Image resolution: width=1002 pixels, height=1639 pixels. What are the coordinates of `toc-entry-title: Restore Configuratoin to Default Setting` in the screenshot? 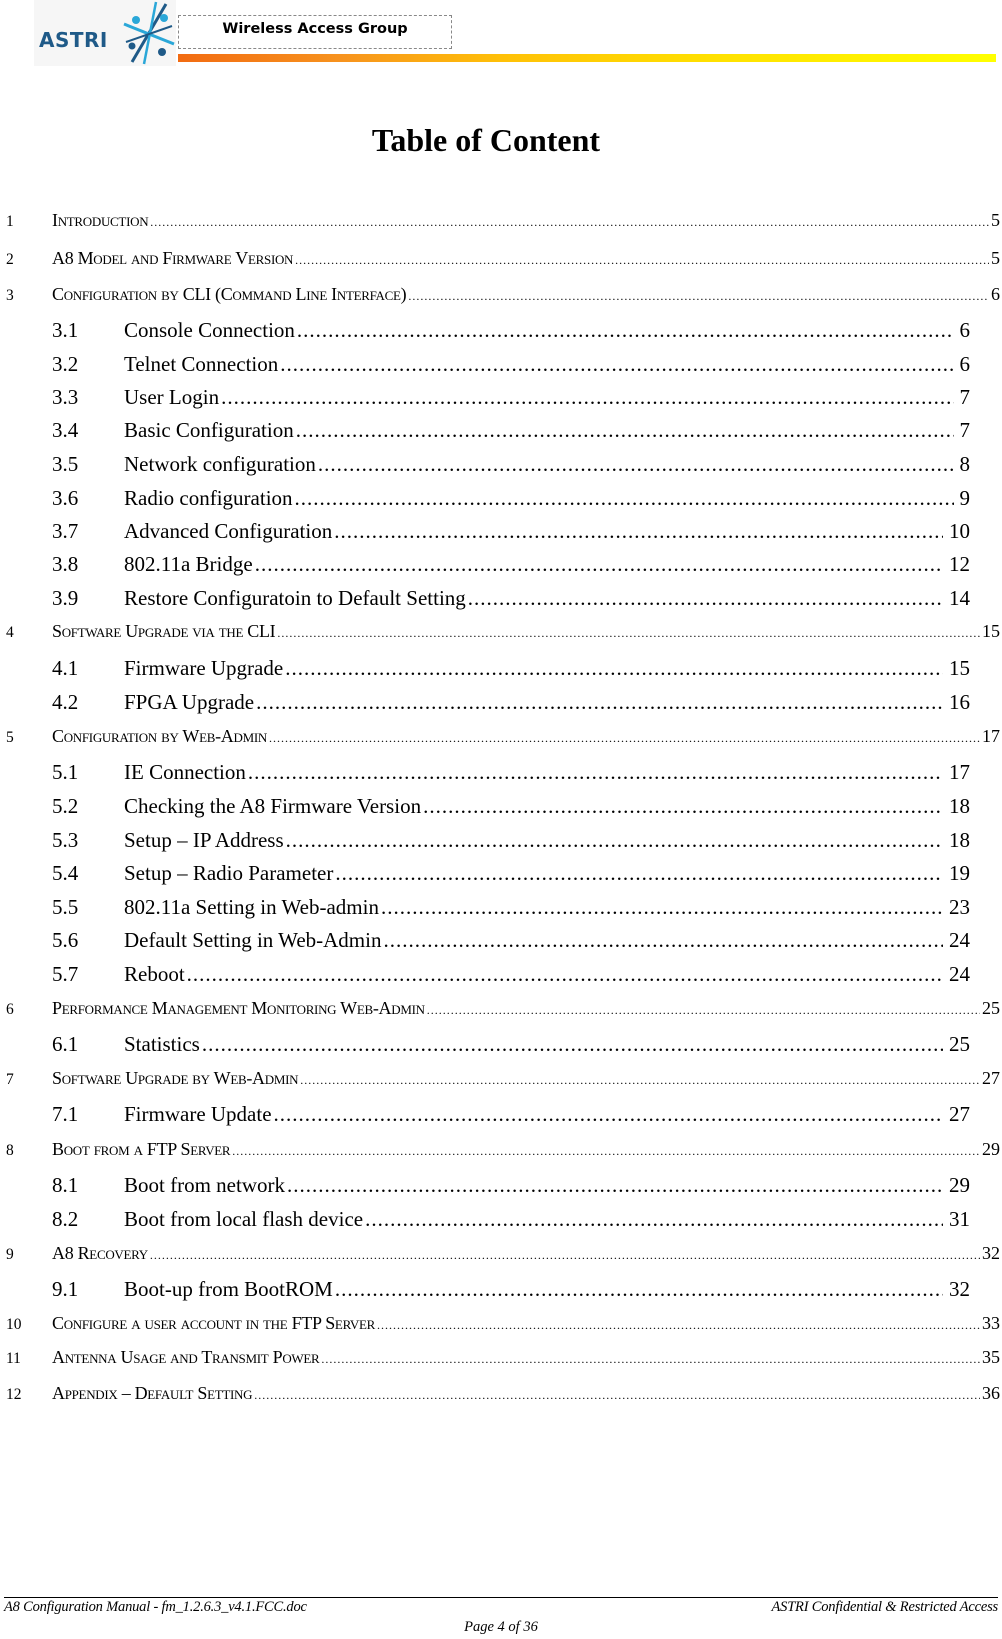 It's located at (295, 598).